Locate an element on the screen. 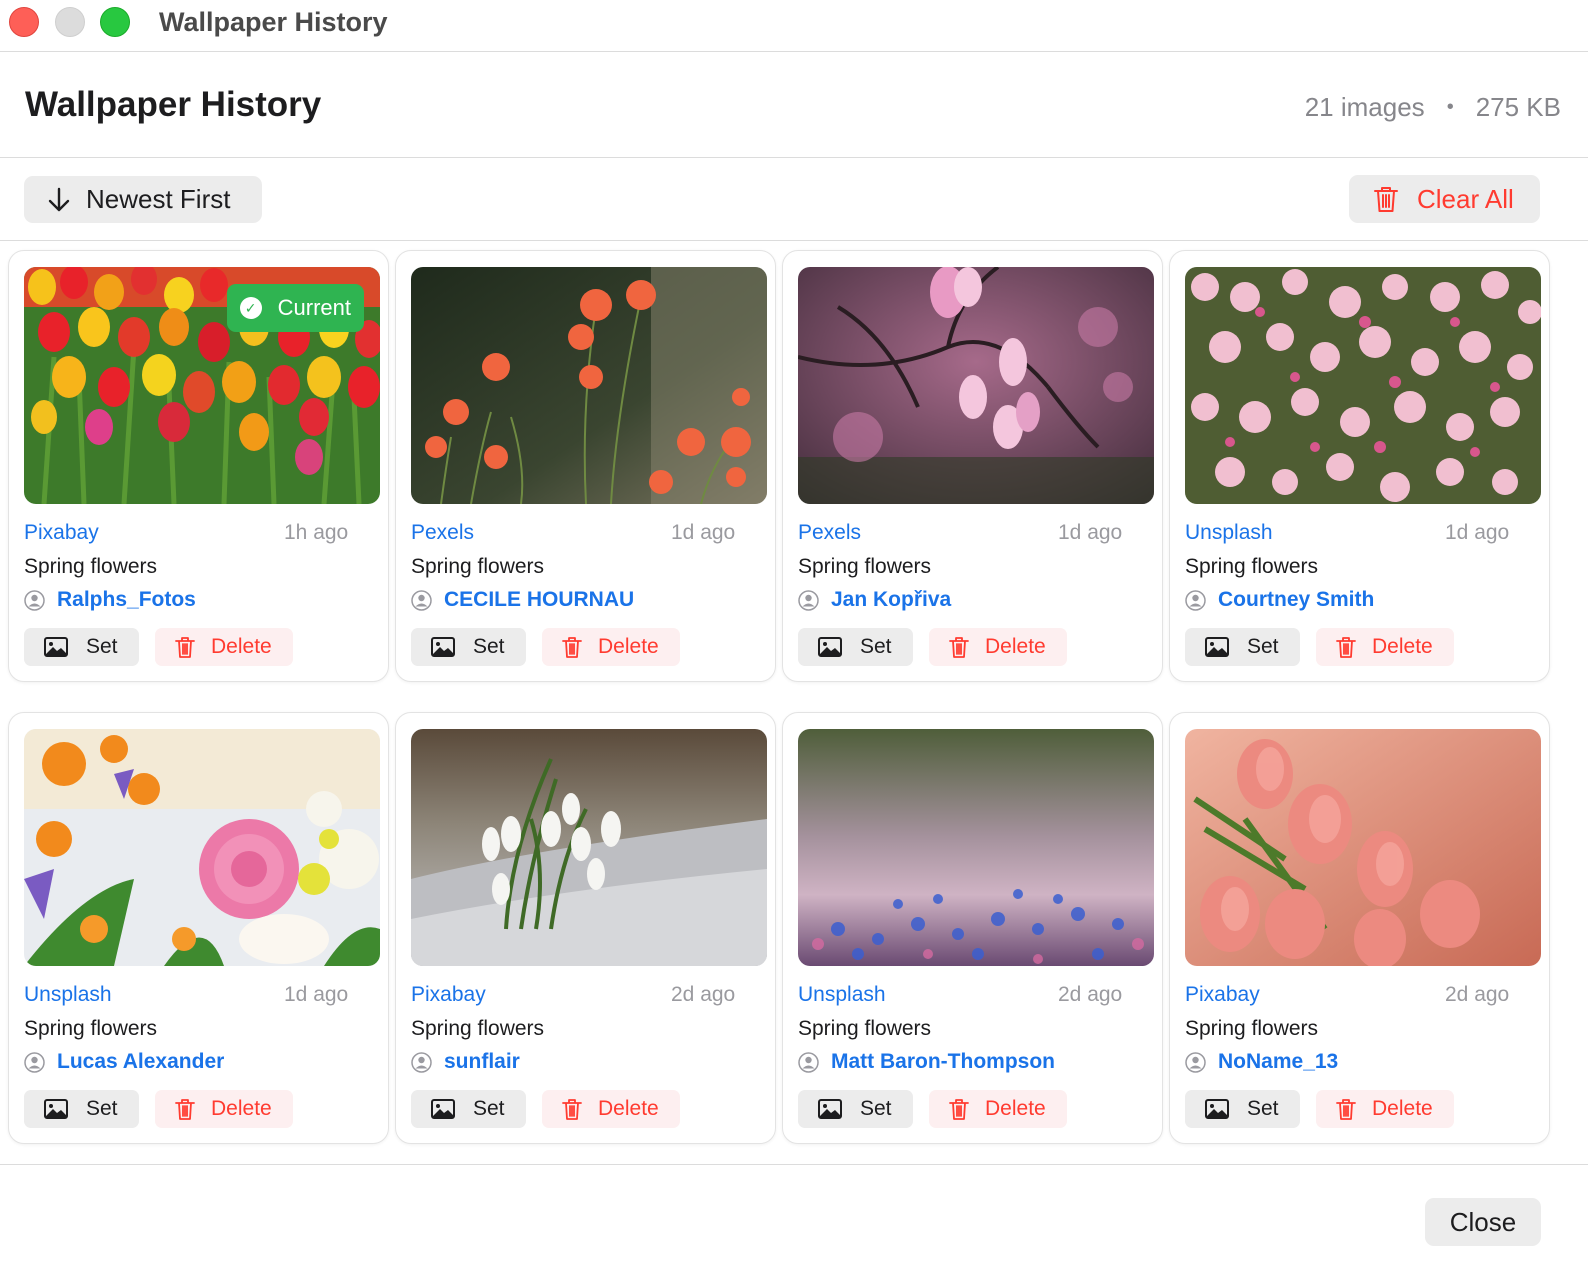  author-name: CECILE HOURNAU is located at coordinates (539, 599).